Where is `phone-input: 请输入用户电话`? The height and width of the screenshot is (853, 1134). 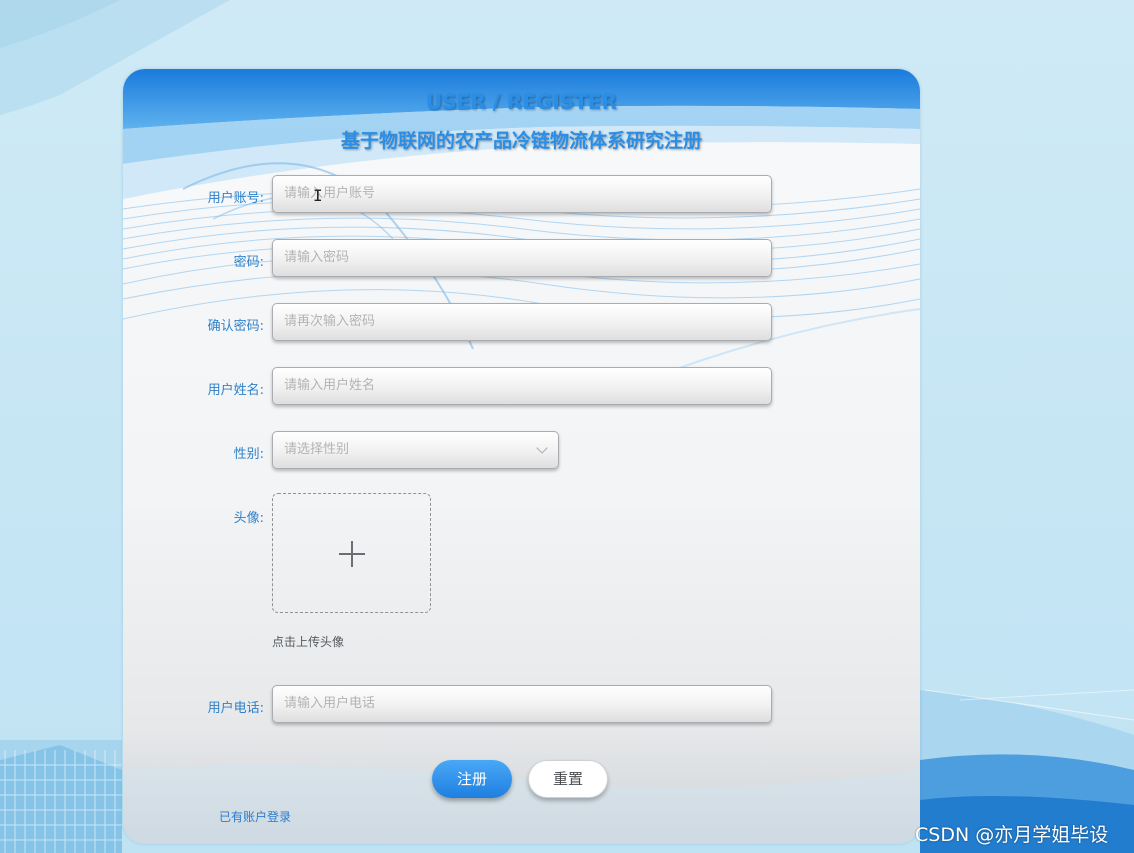 phone-input: 请输入用户电话 is located at coordinates (522, 704).